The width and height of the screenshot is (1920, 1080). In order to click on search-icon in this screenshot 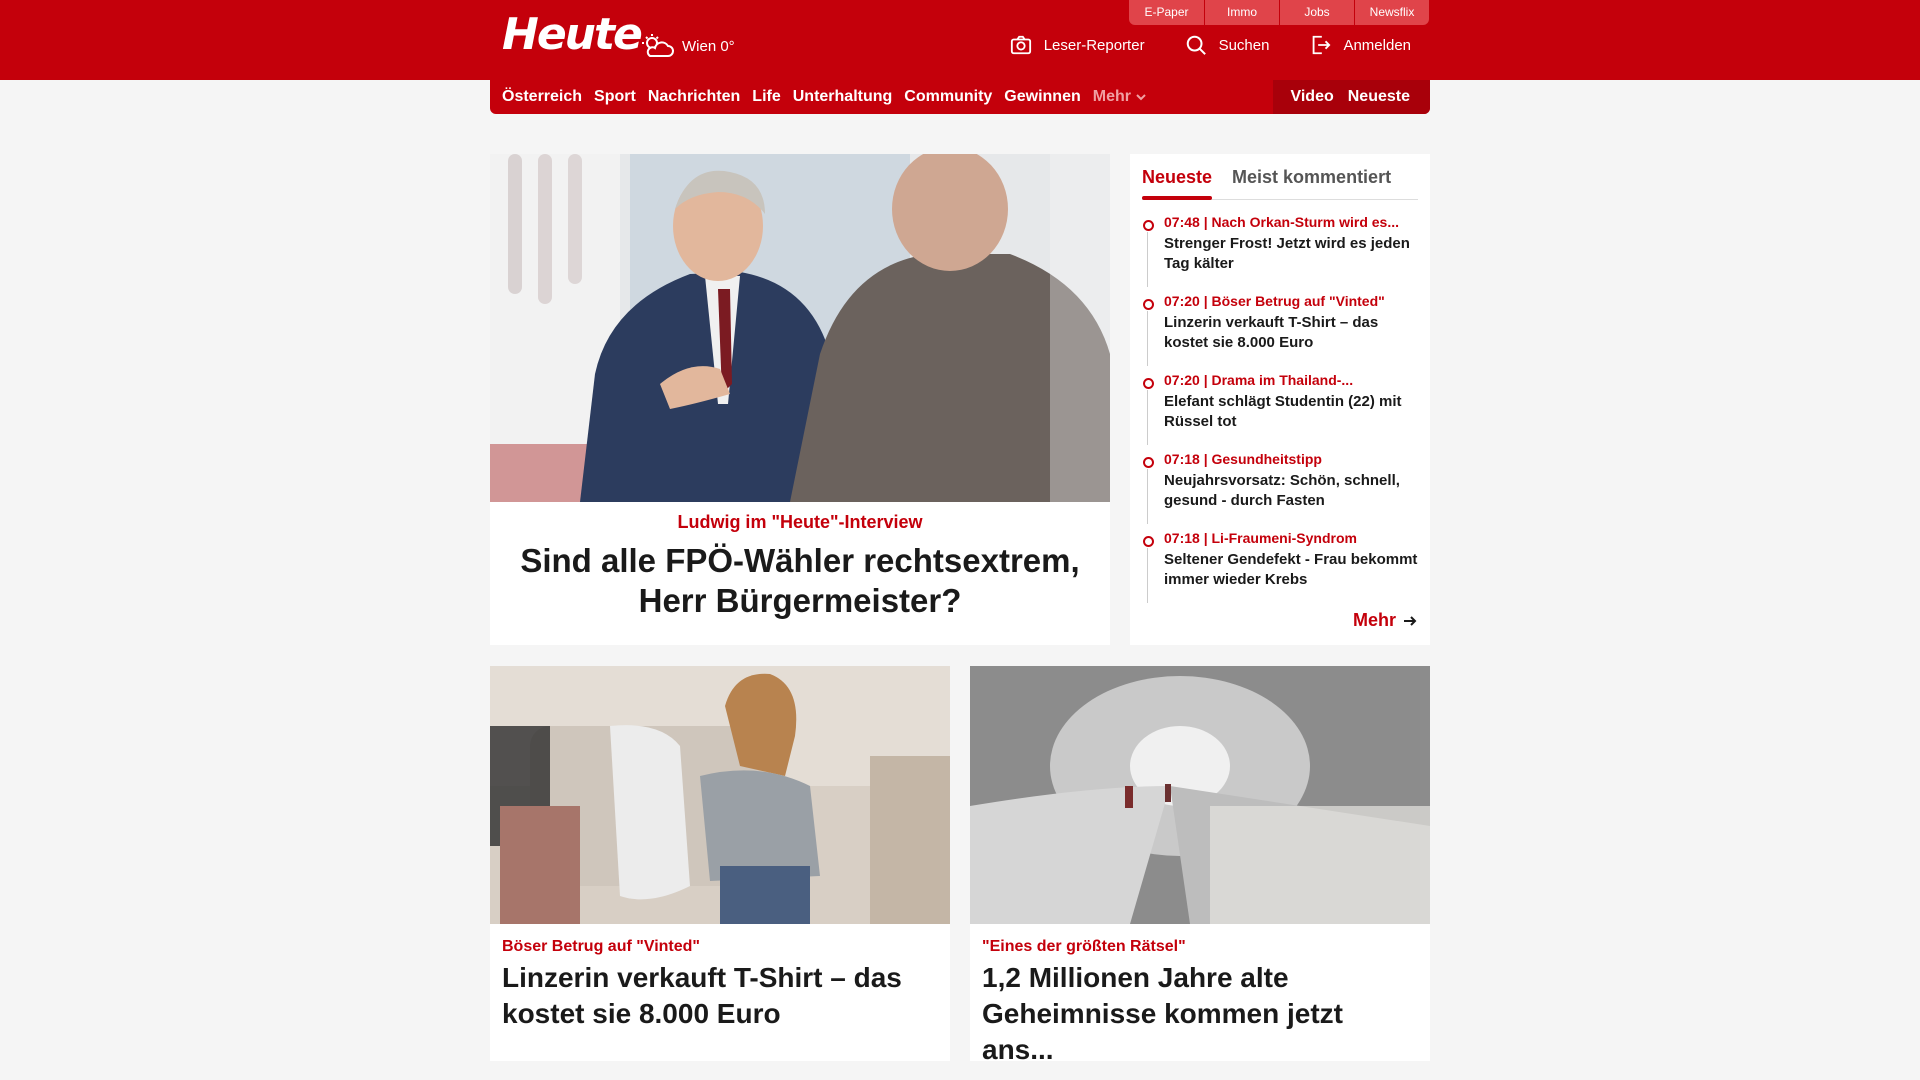, I will do `click(1196, 45)`.